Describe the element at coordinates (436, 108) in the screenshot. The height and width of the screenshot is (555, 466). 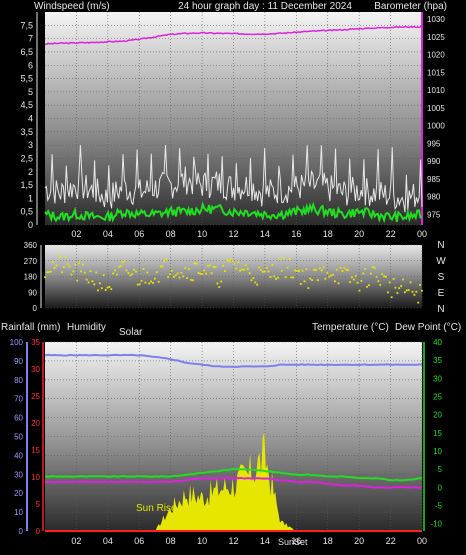
I see `barometer-y-tick-label: 1005` at that location.